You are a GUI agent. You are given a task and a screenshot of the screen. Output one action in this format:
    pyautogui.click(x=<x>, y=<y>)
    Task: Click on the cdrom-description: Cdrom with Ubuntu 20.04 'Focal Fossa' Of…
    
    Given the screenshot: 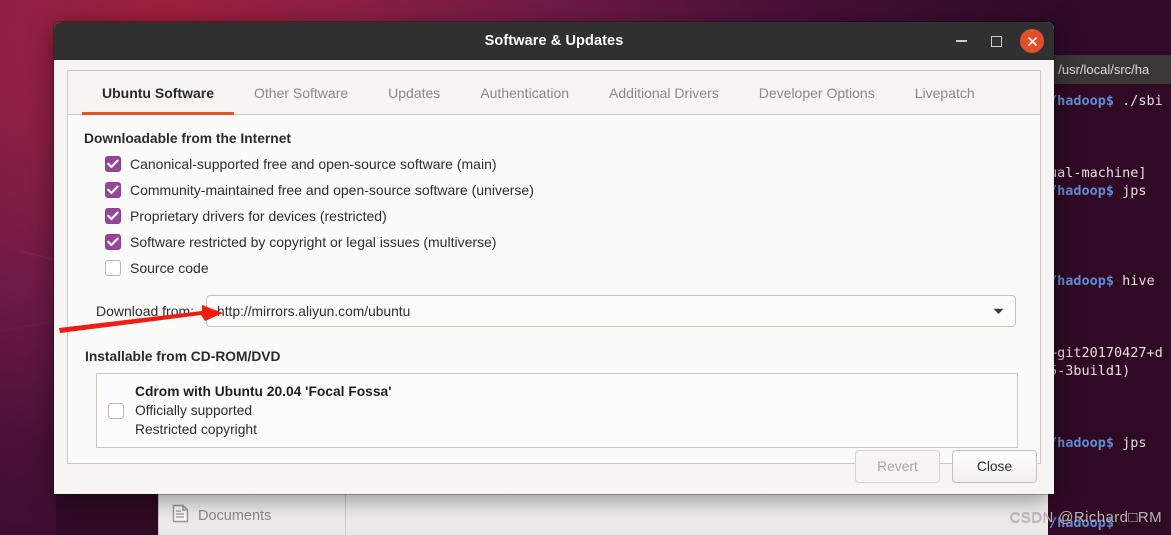 What is the action you would take?
    pyautogui.click(x=263, y=410)
    